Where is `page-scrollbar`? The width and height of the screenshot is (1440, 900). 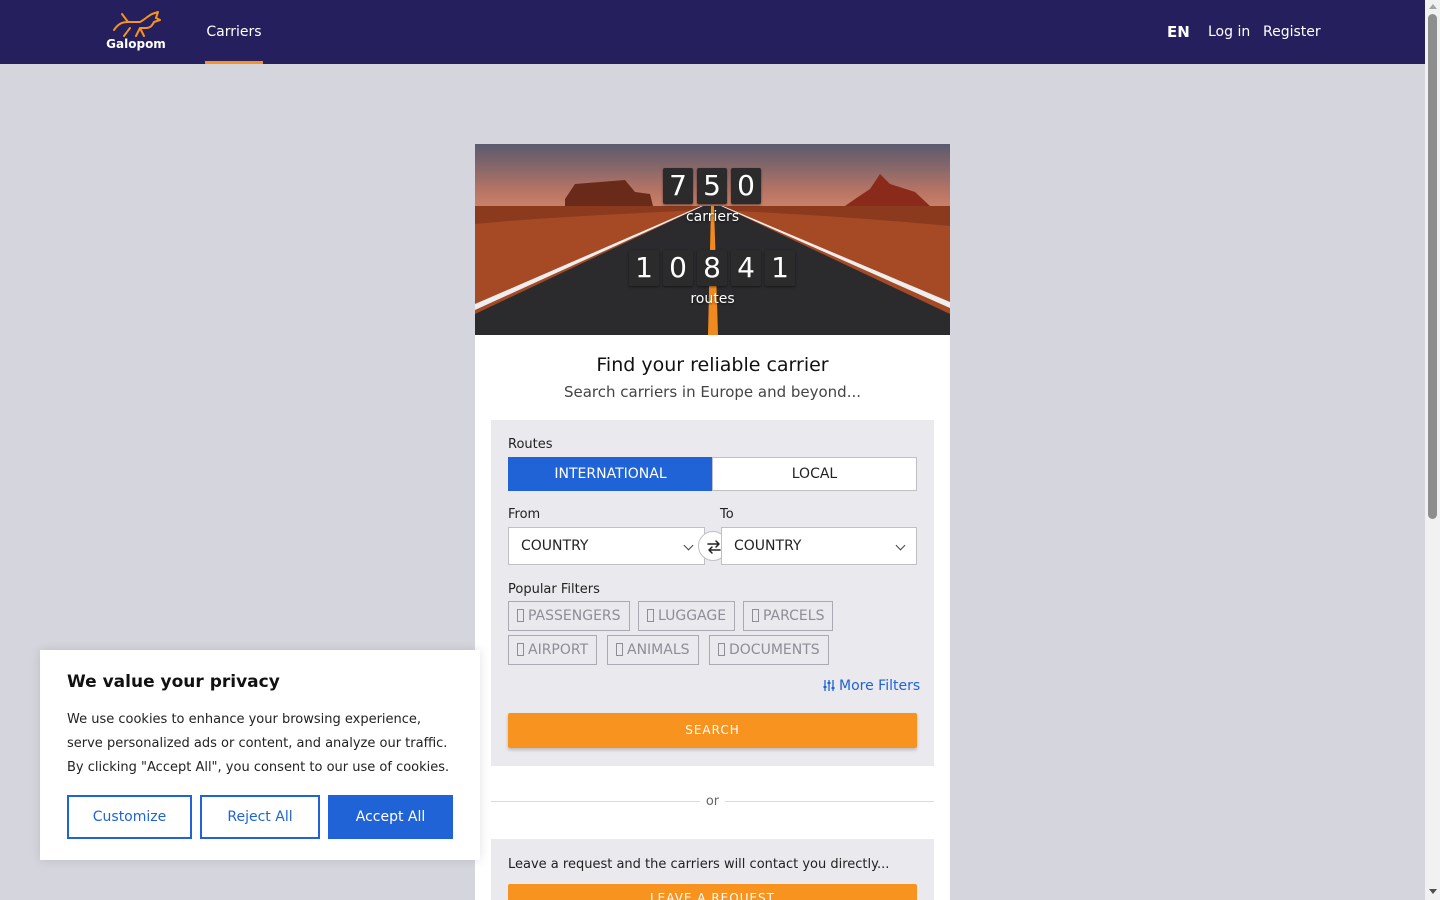
page-scrollbar is located at coordinates (1432, 450).